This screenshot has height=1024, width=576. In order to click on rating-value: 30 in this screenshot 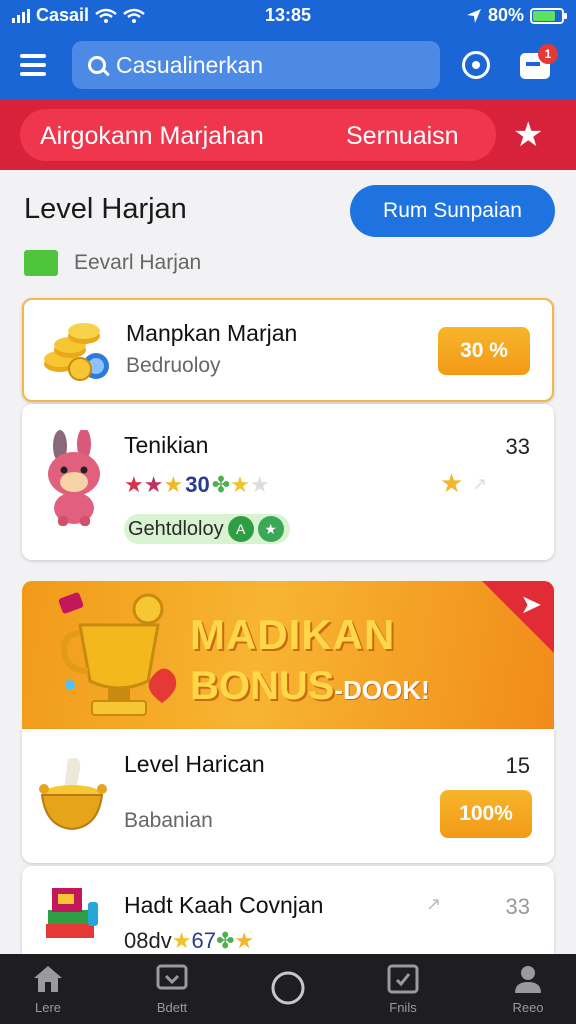, I will do `click(197, 484)`.